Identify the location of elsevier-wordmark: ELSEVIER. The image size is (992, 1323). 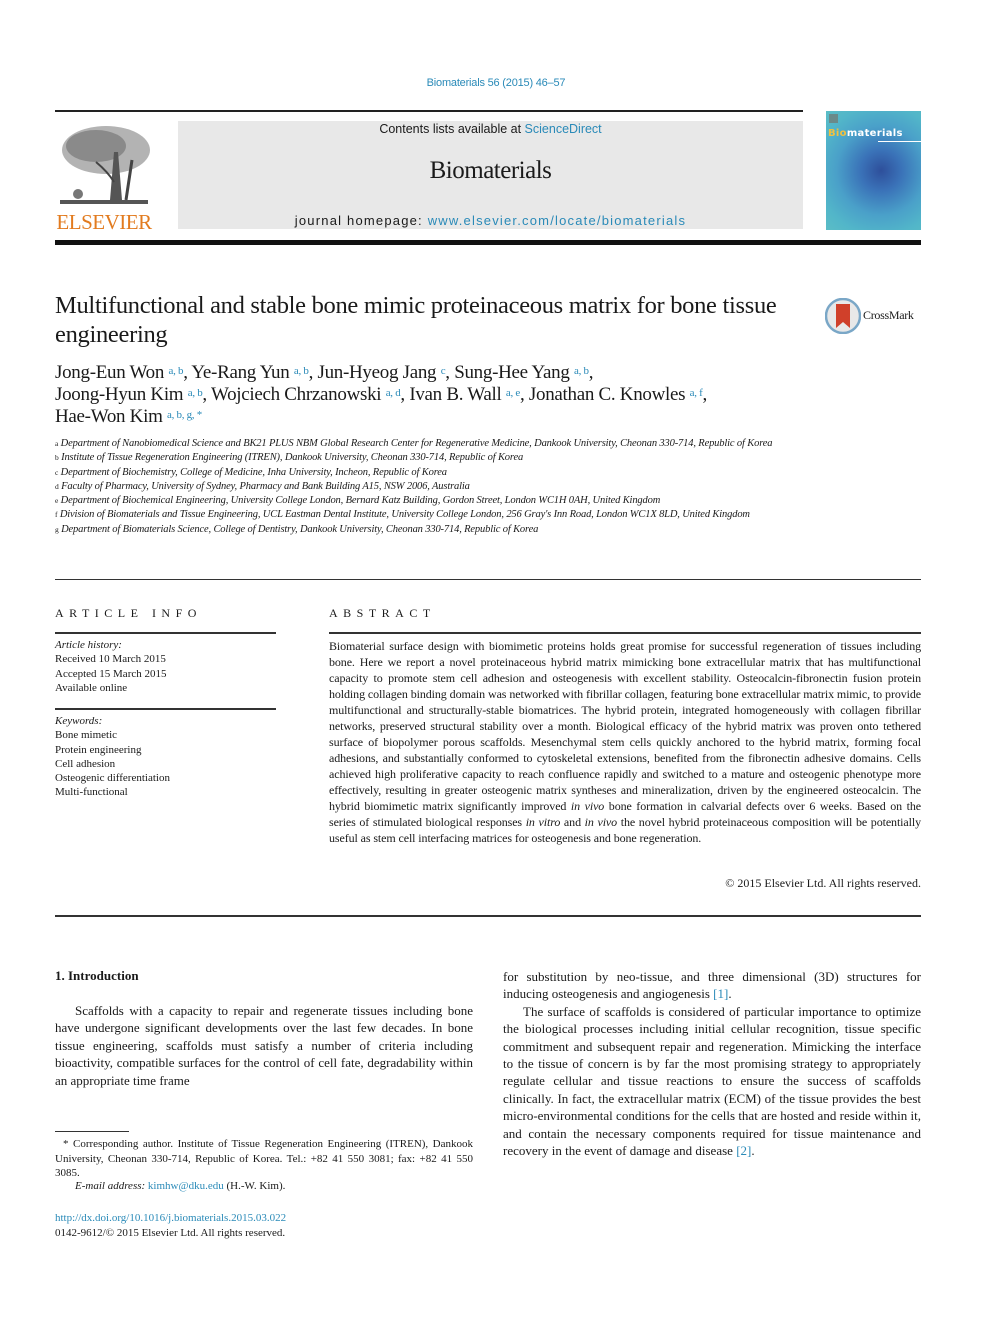
(104, 222).